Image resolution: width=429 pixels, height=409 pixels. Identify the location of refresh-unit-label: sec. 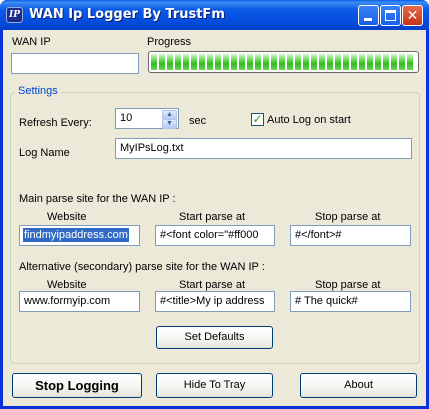
(198, 121).